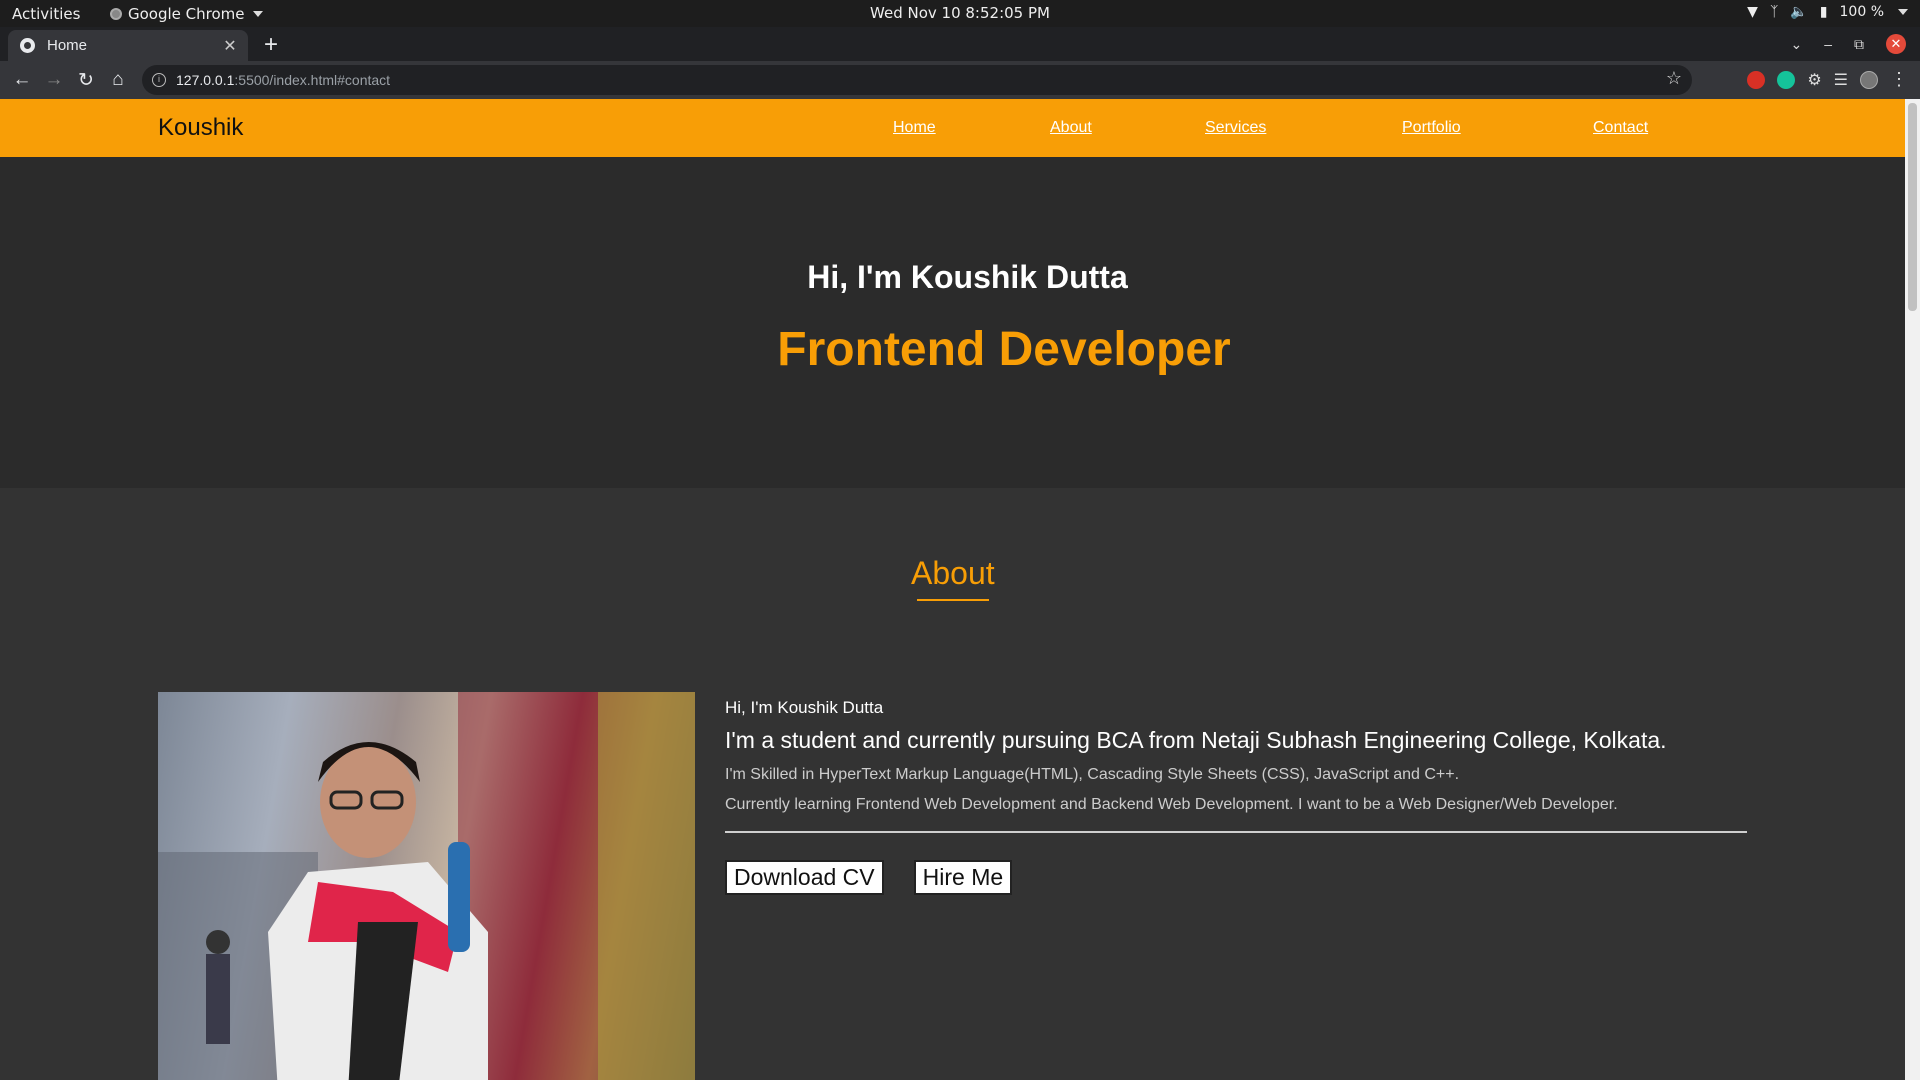 This screenshot has height=1080, width=1920. What do you see at coordinates (1896, 44) in the screenshot?
I see `window-close-button: ✕` at bounding box center [1896, 44].